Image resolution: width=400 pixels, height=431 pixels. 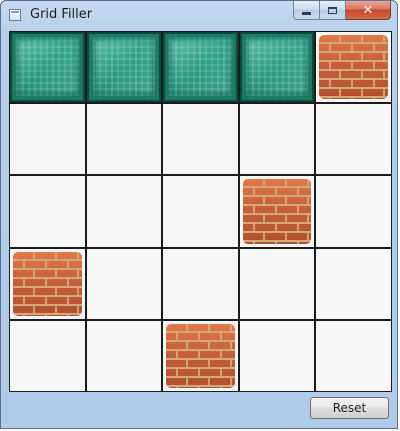 I want to click on grid-cell-r1-c2-glass-tile, so click(x=124, y=67).